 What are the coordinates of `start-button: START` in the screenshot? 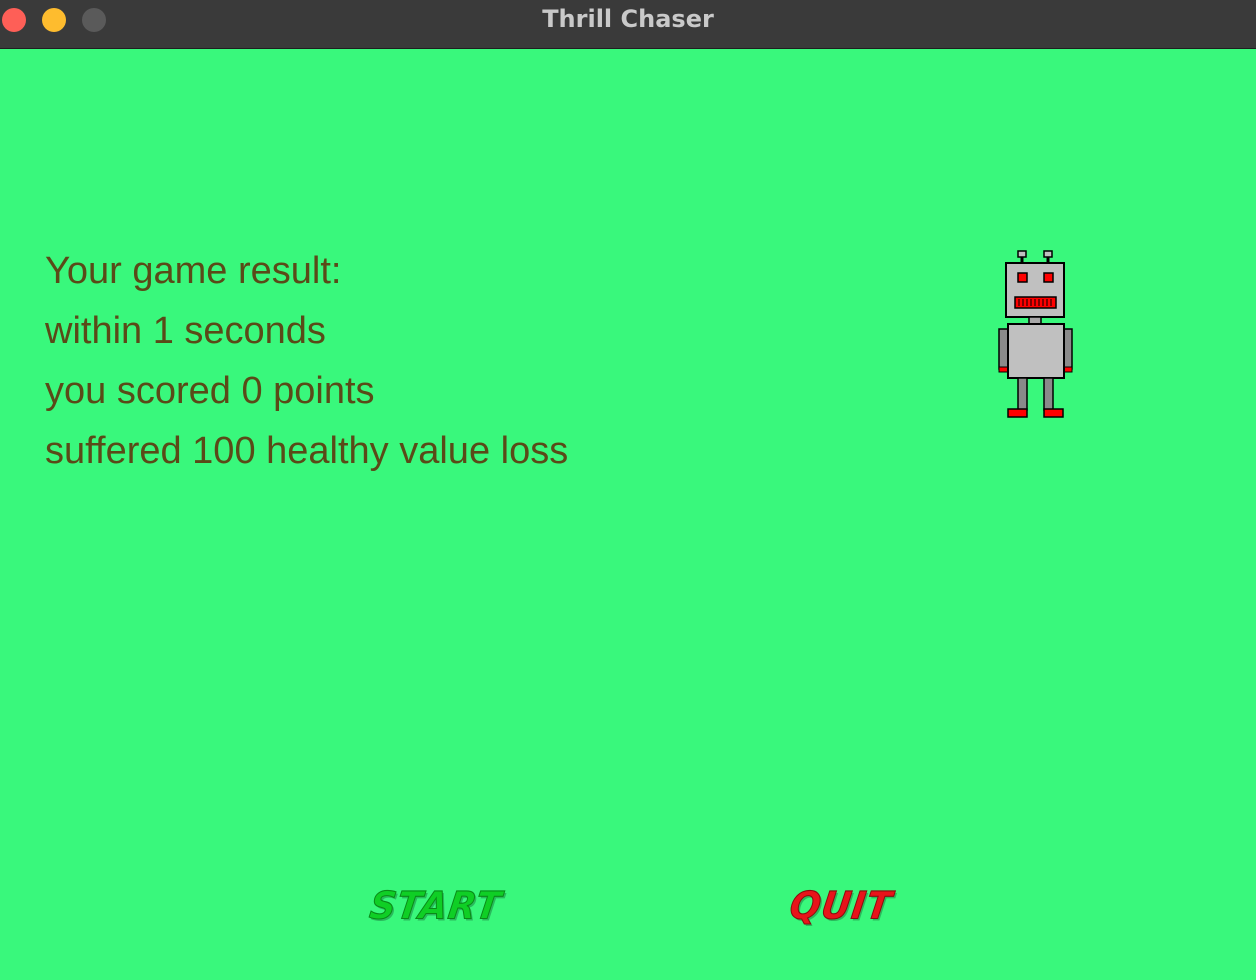 It's located at (436, 906).